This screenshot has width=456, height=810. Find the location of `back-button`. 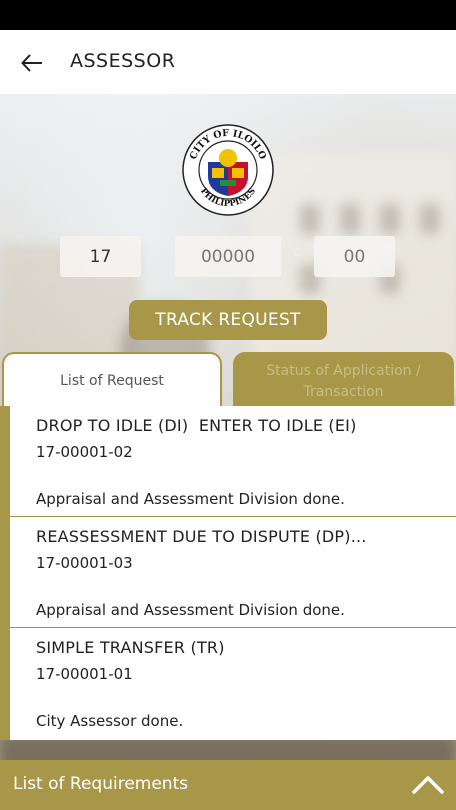

back-button is located at coordinates (32, 63).